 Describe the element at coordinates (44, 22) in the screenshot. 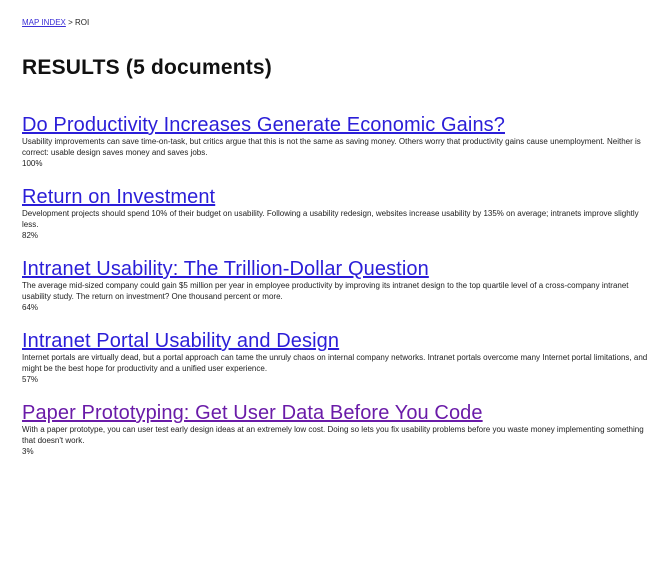

I see `breadcrumb-link-map-index: MAP INDEX` at that location.